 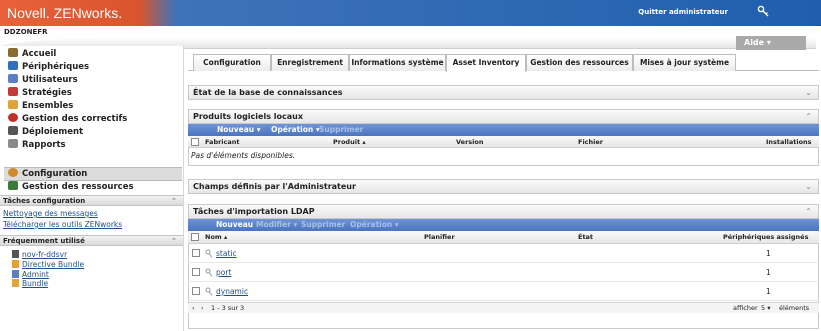 What do you see at coordinates (50, 80) in the screenshot?
I see `nav-label: Utilisateurs` at bounding box center [50, 80].